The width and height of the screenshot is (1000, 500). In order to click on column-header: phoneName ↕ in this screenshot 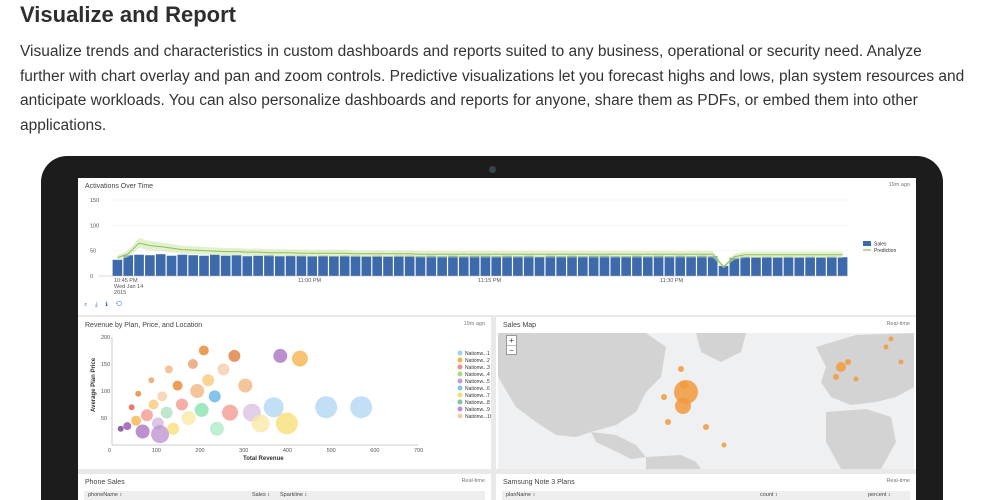, I will do `click(105, 495)`.